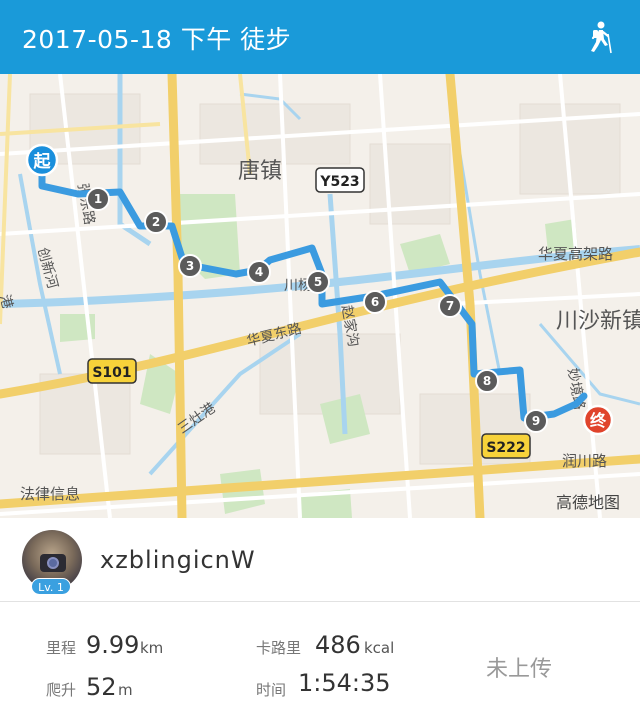 The image size is (640, 724). I want to click on road-badge-y523-label: Y523, so click(339, 182).